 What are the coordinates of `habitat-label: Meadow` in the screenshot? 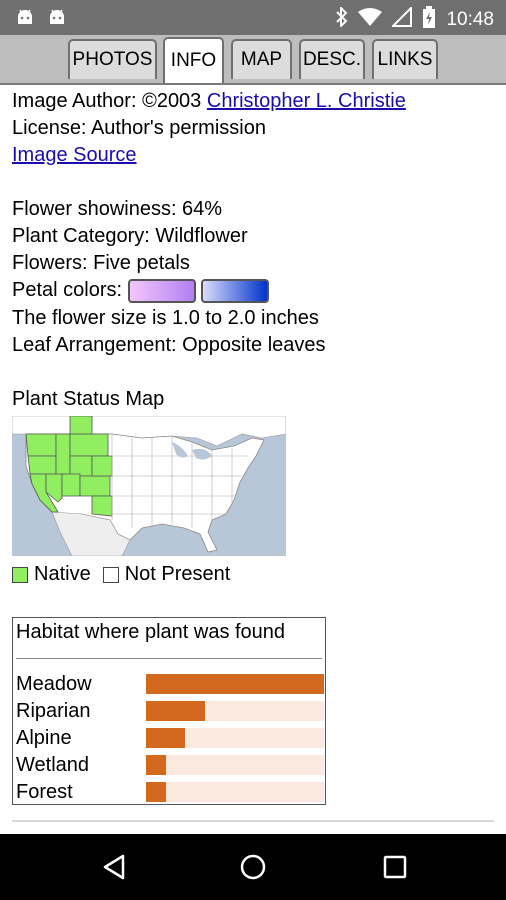 It's located at (54, 684).